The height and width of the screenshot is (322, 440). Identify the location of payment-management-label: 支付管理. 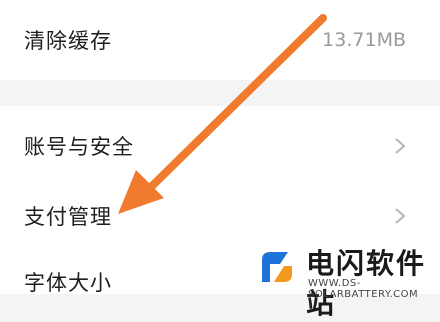
(68, 217).